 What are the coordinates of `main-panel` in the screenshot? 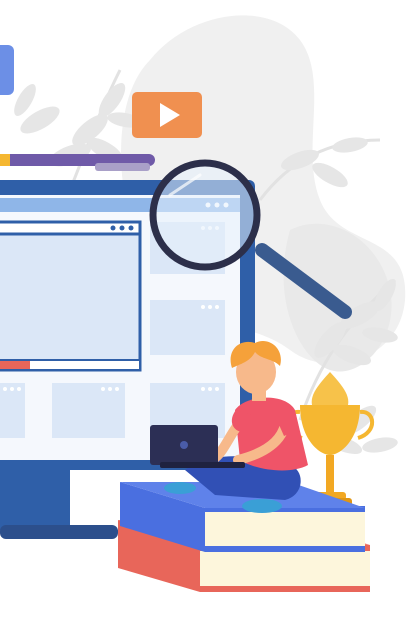 It's located at (71, 296).